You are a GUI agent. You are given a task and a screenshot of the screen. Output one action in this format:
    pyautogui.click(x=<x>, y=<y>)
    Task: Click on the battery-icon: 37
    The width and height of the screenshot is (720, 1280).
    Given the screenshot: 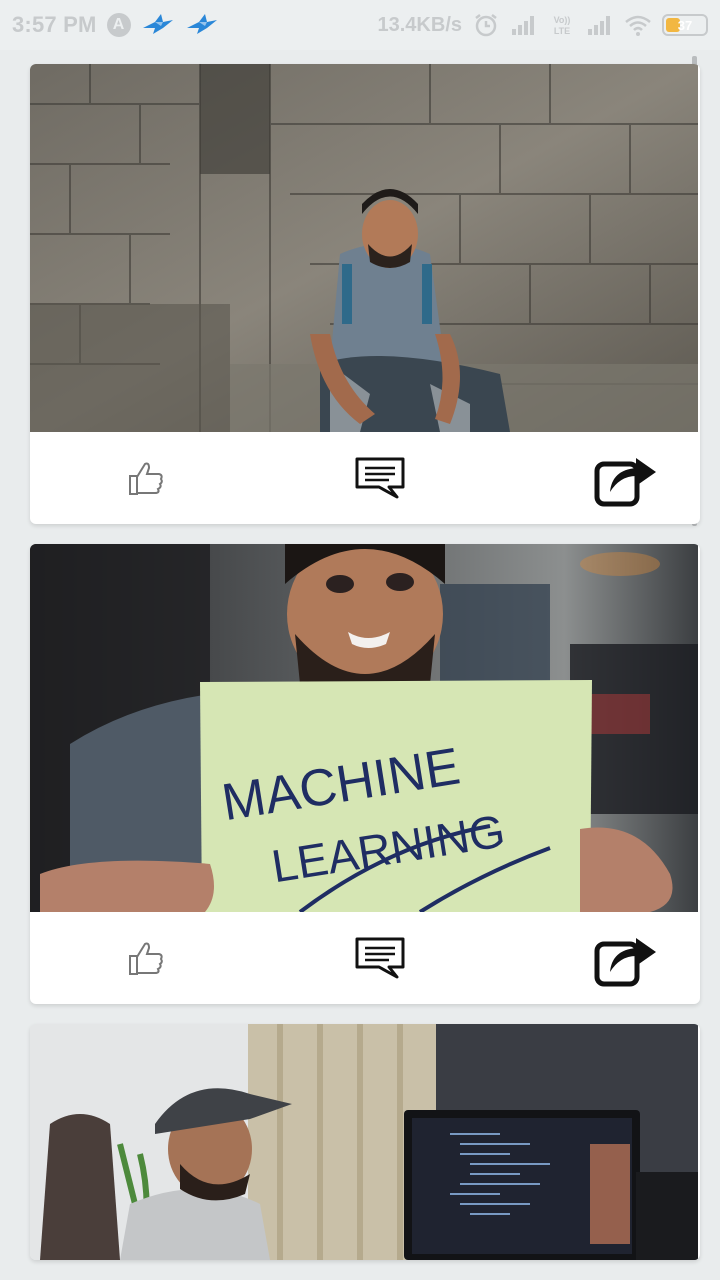 What is the action you would take?
    pyautogui.click(x=685, y=25)
    